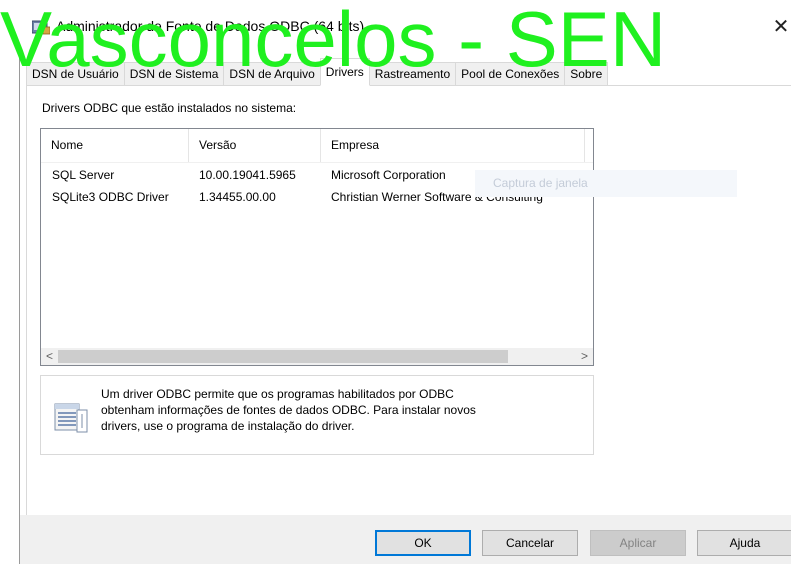  What do you see at coordinates (237, 197) in the screenshot?
I see `driver-version: 1.34455.00.00` at bounding box center [237, 197].